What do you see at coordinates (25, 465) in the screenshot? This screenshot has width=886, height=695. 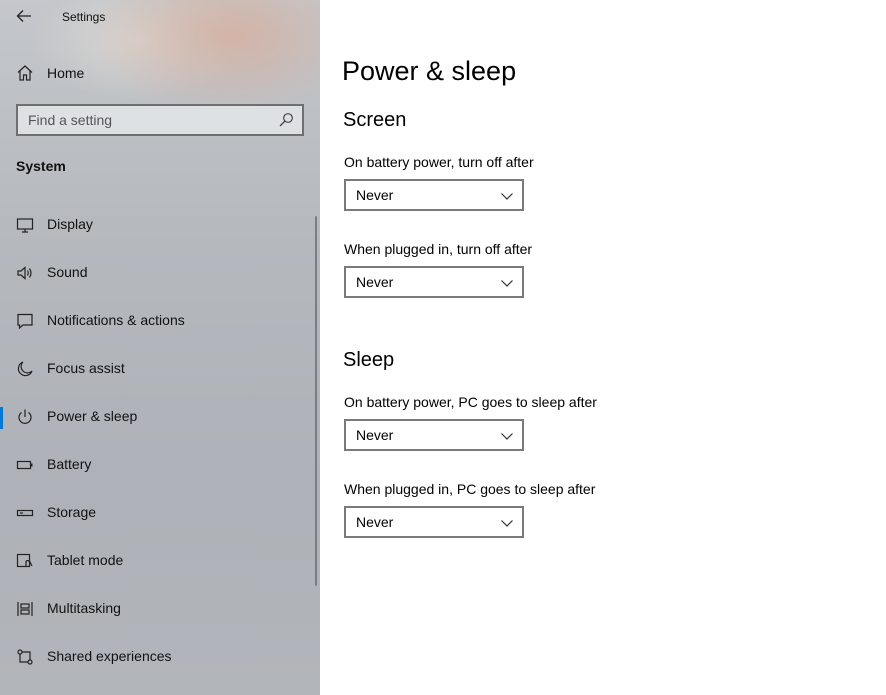 I see `battery-icon` at bounding box center [25, 465].